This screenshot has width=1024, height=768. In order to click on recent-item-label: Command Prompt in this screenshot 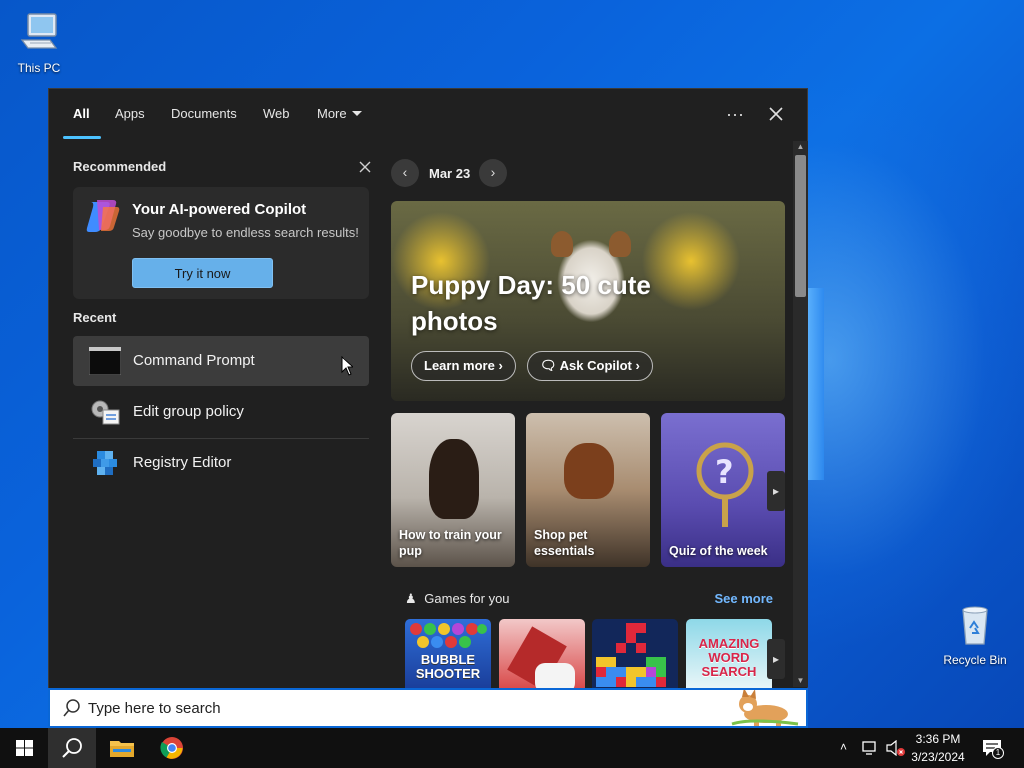, I will do `click(194, 360)`.